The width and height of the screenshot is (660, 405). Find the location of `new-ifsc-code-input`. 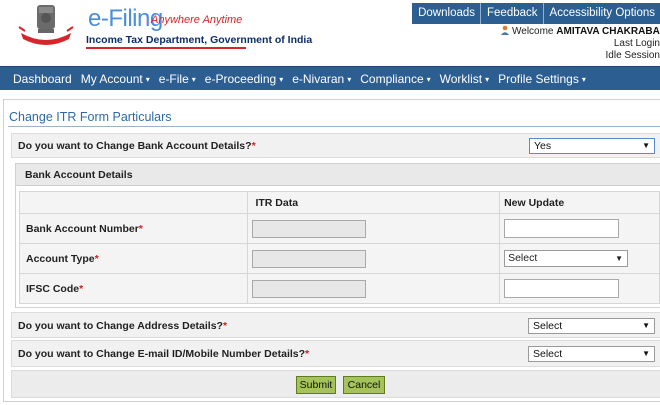

new-ifsc-code-input is located at coordinates (562, 288).